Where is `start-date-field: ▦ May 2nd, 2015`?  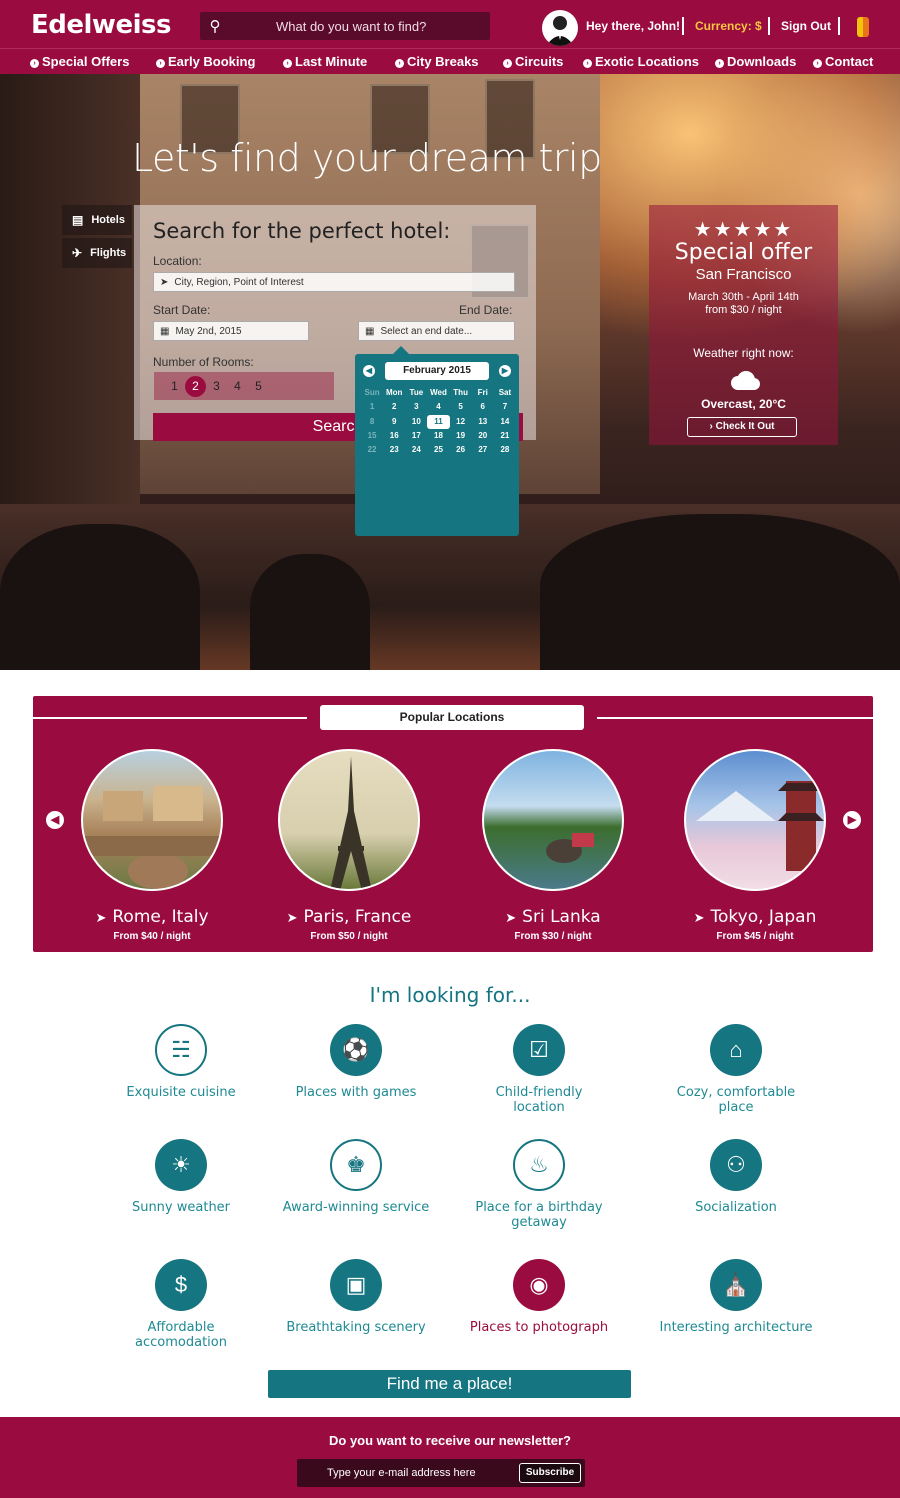
start-date-field: ▦ May 2nd, 2015 is located at coordinates (231, 331).